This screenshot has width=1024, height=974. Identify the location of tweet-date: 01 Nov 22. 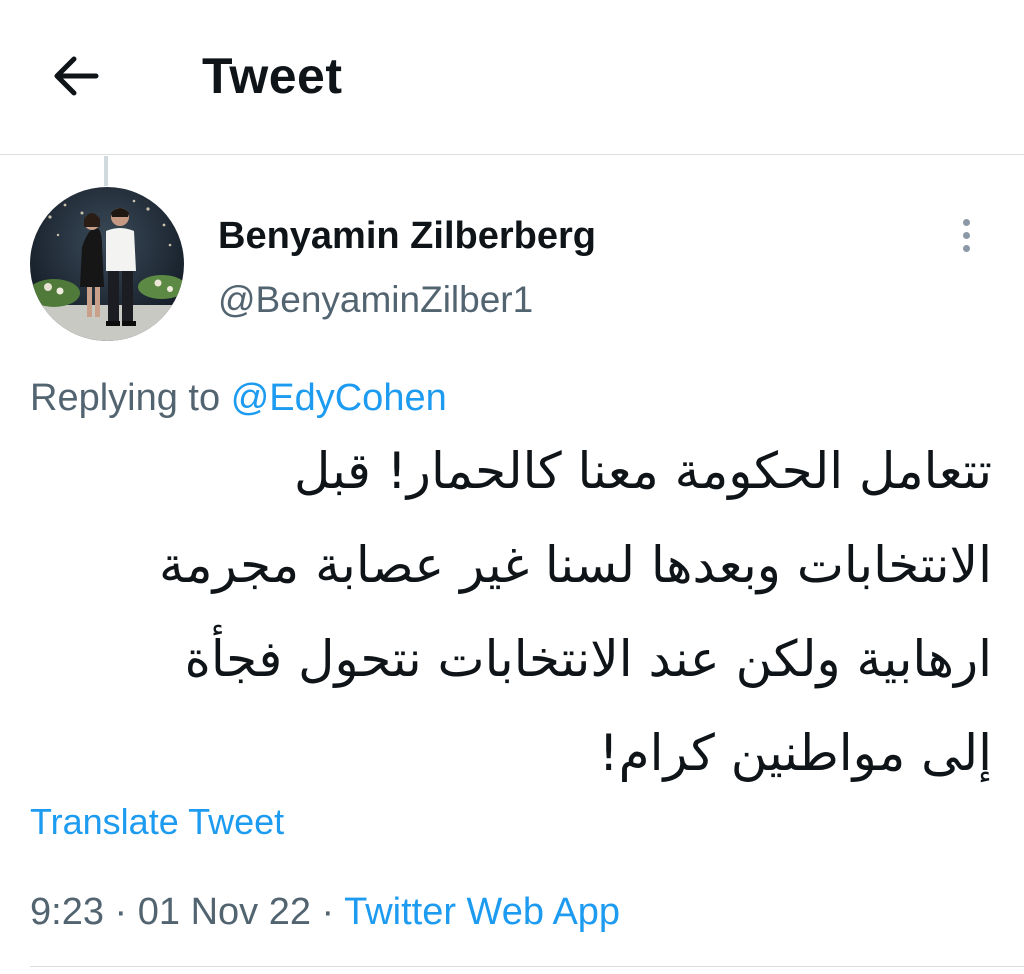
(224, 912).